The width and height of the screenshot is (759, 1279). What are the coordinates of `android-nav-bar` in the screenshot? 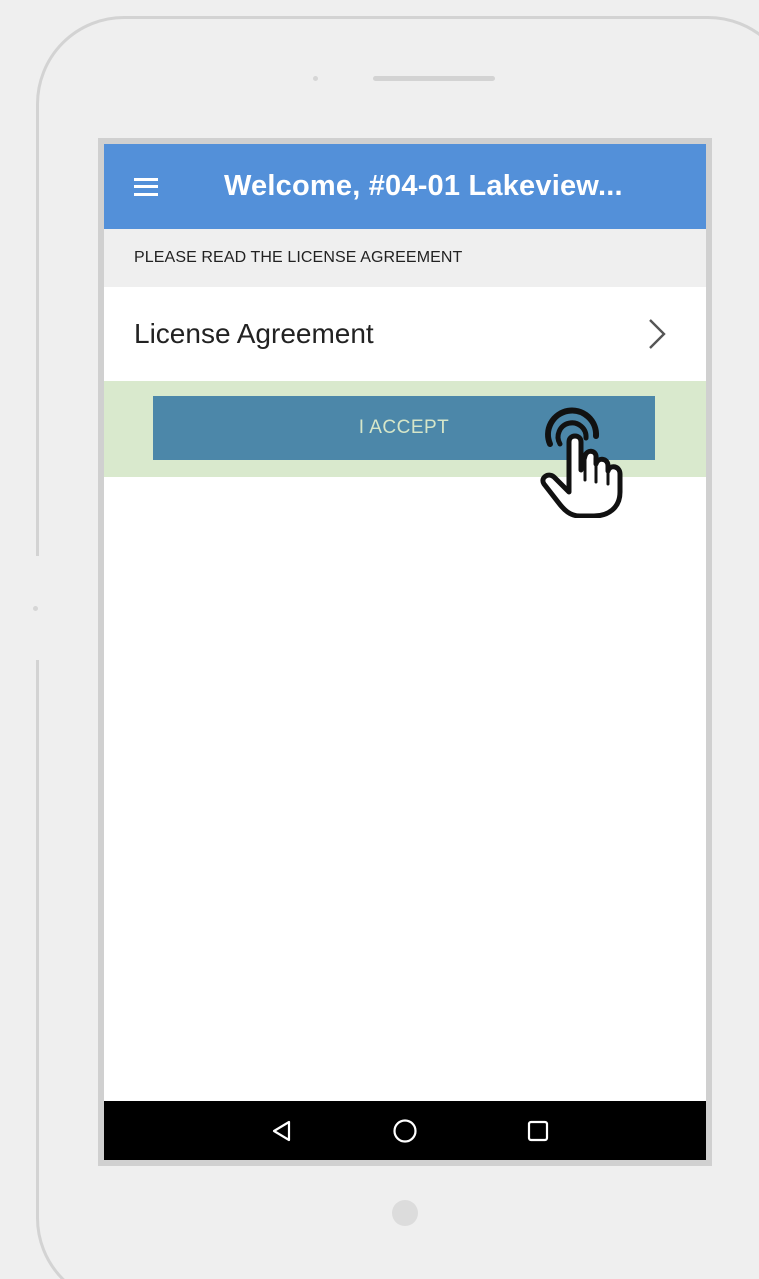 It's located at (405, 1130).